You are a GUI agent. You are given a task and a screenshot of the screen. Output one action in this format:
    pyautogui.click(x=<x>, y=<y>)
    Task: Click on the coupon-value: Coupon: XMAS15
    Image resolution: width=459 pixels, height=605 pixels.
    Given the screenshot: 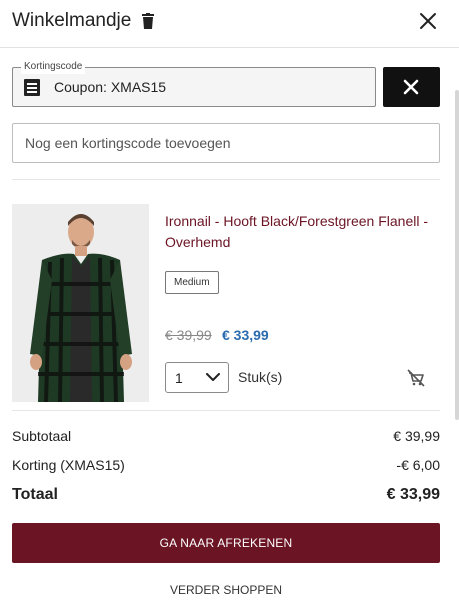 What is the action you would take?
    pyautogui.click(x=110, y=87)
    